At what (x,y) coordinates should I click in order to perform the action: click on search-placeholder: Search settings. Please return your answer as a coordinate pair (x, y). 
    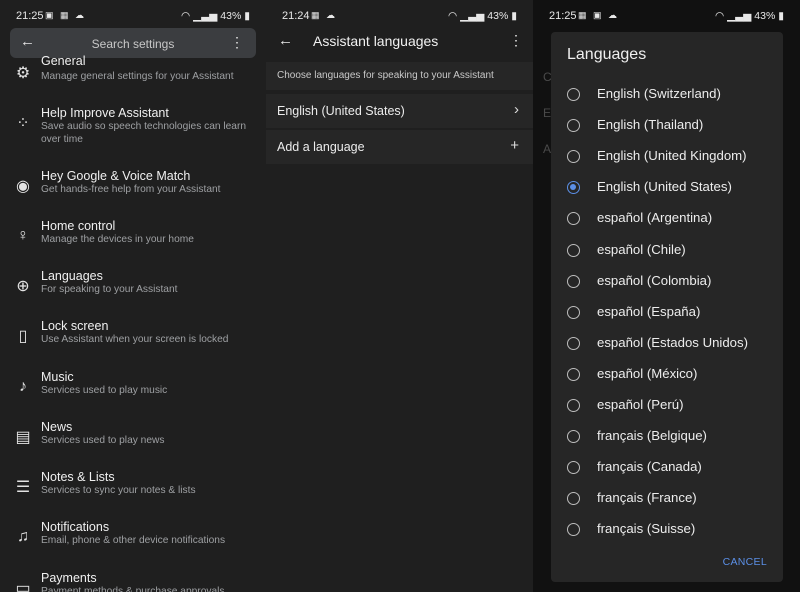
    Looking at the image, I should click on (133, 44).